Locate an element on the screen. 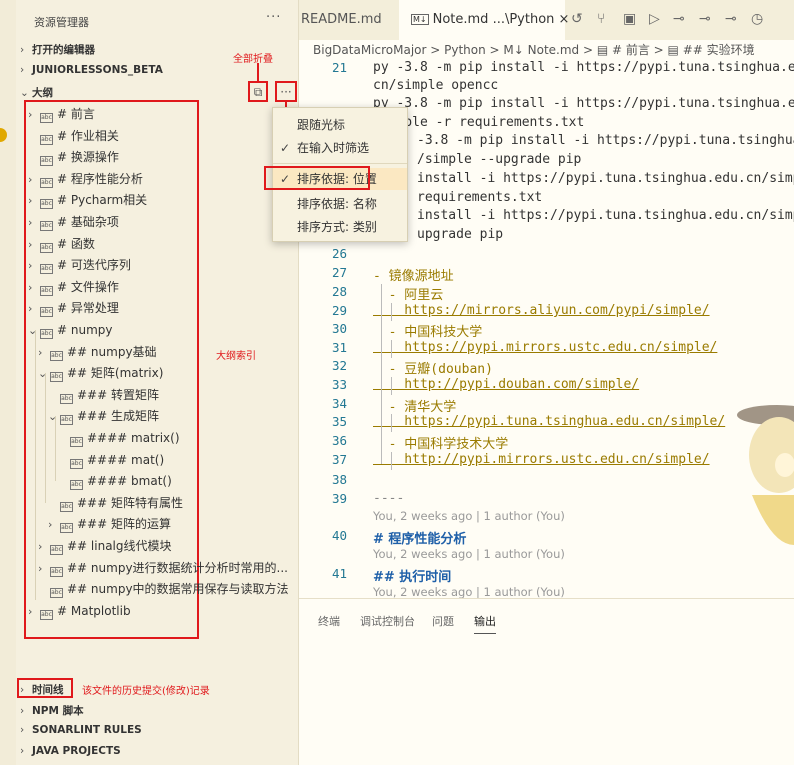 The image size is (794, 765). panel-tab-problems: 问题 is located at coordinates (443, 621).